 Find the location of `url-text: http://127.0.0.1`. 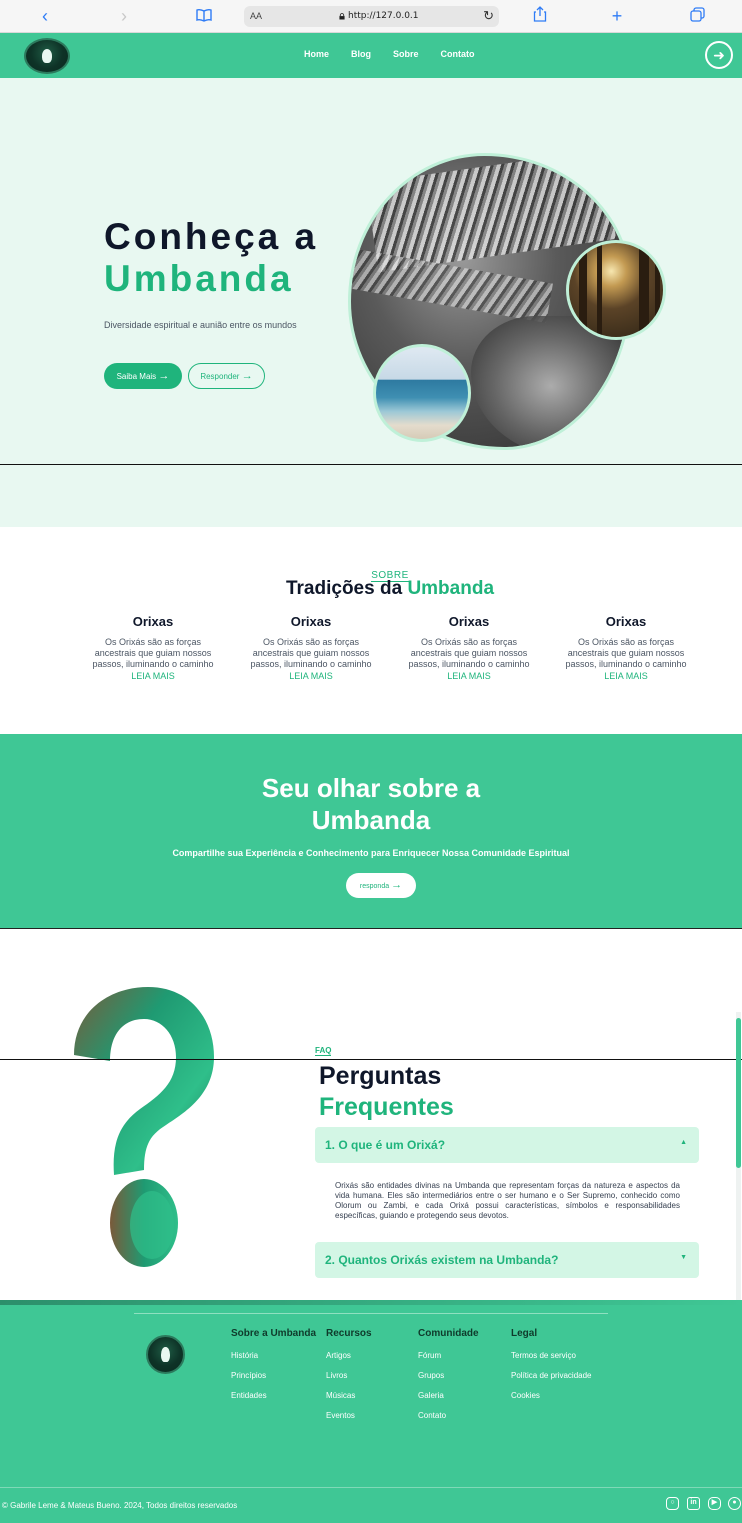

url-text: http://127.0.0.1 is located at coordinates (383, 16).